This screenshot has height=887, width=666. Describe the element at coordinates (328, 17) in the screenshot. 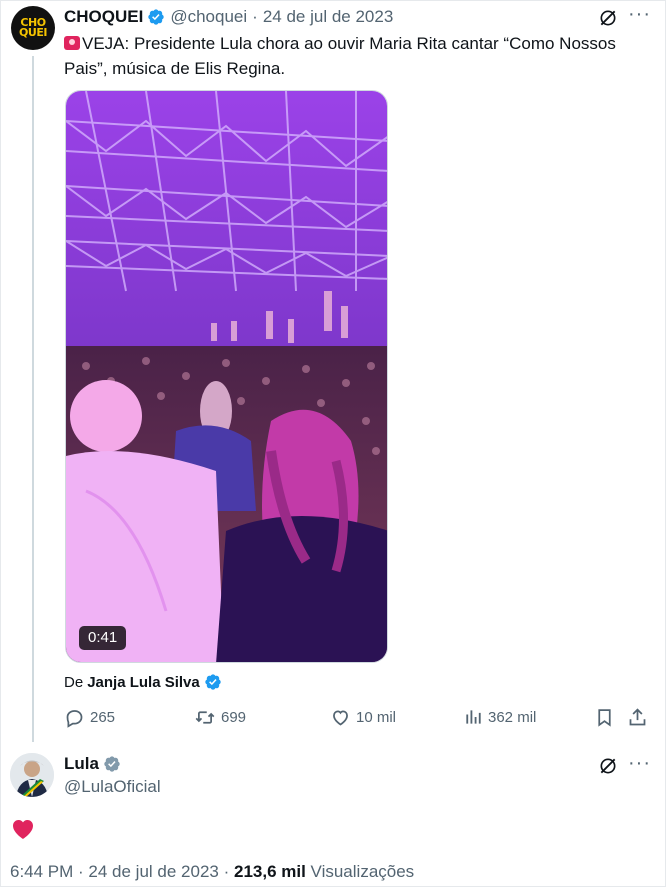

I see `tweet-date: 24 de jul de 2023` at that location.